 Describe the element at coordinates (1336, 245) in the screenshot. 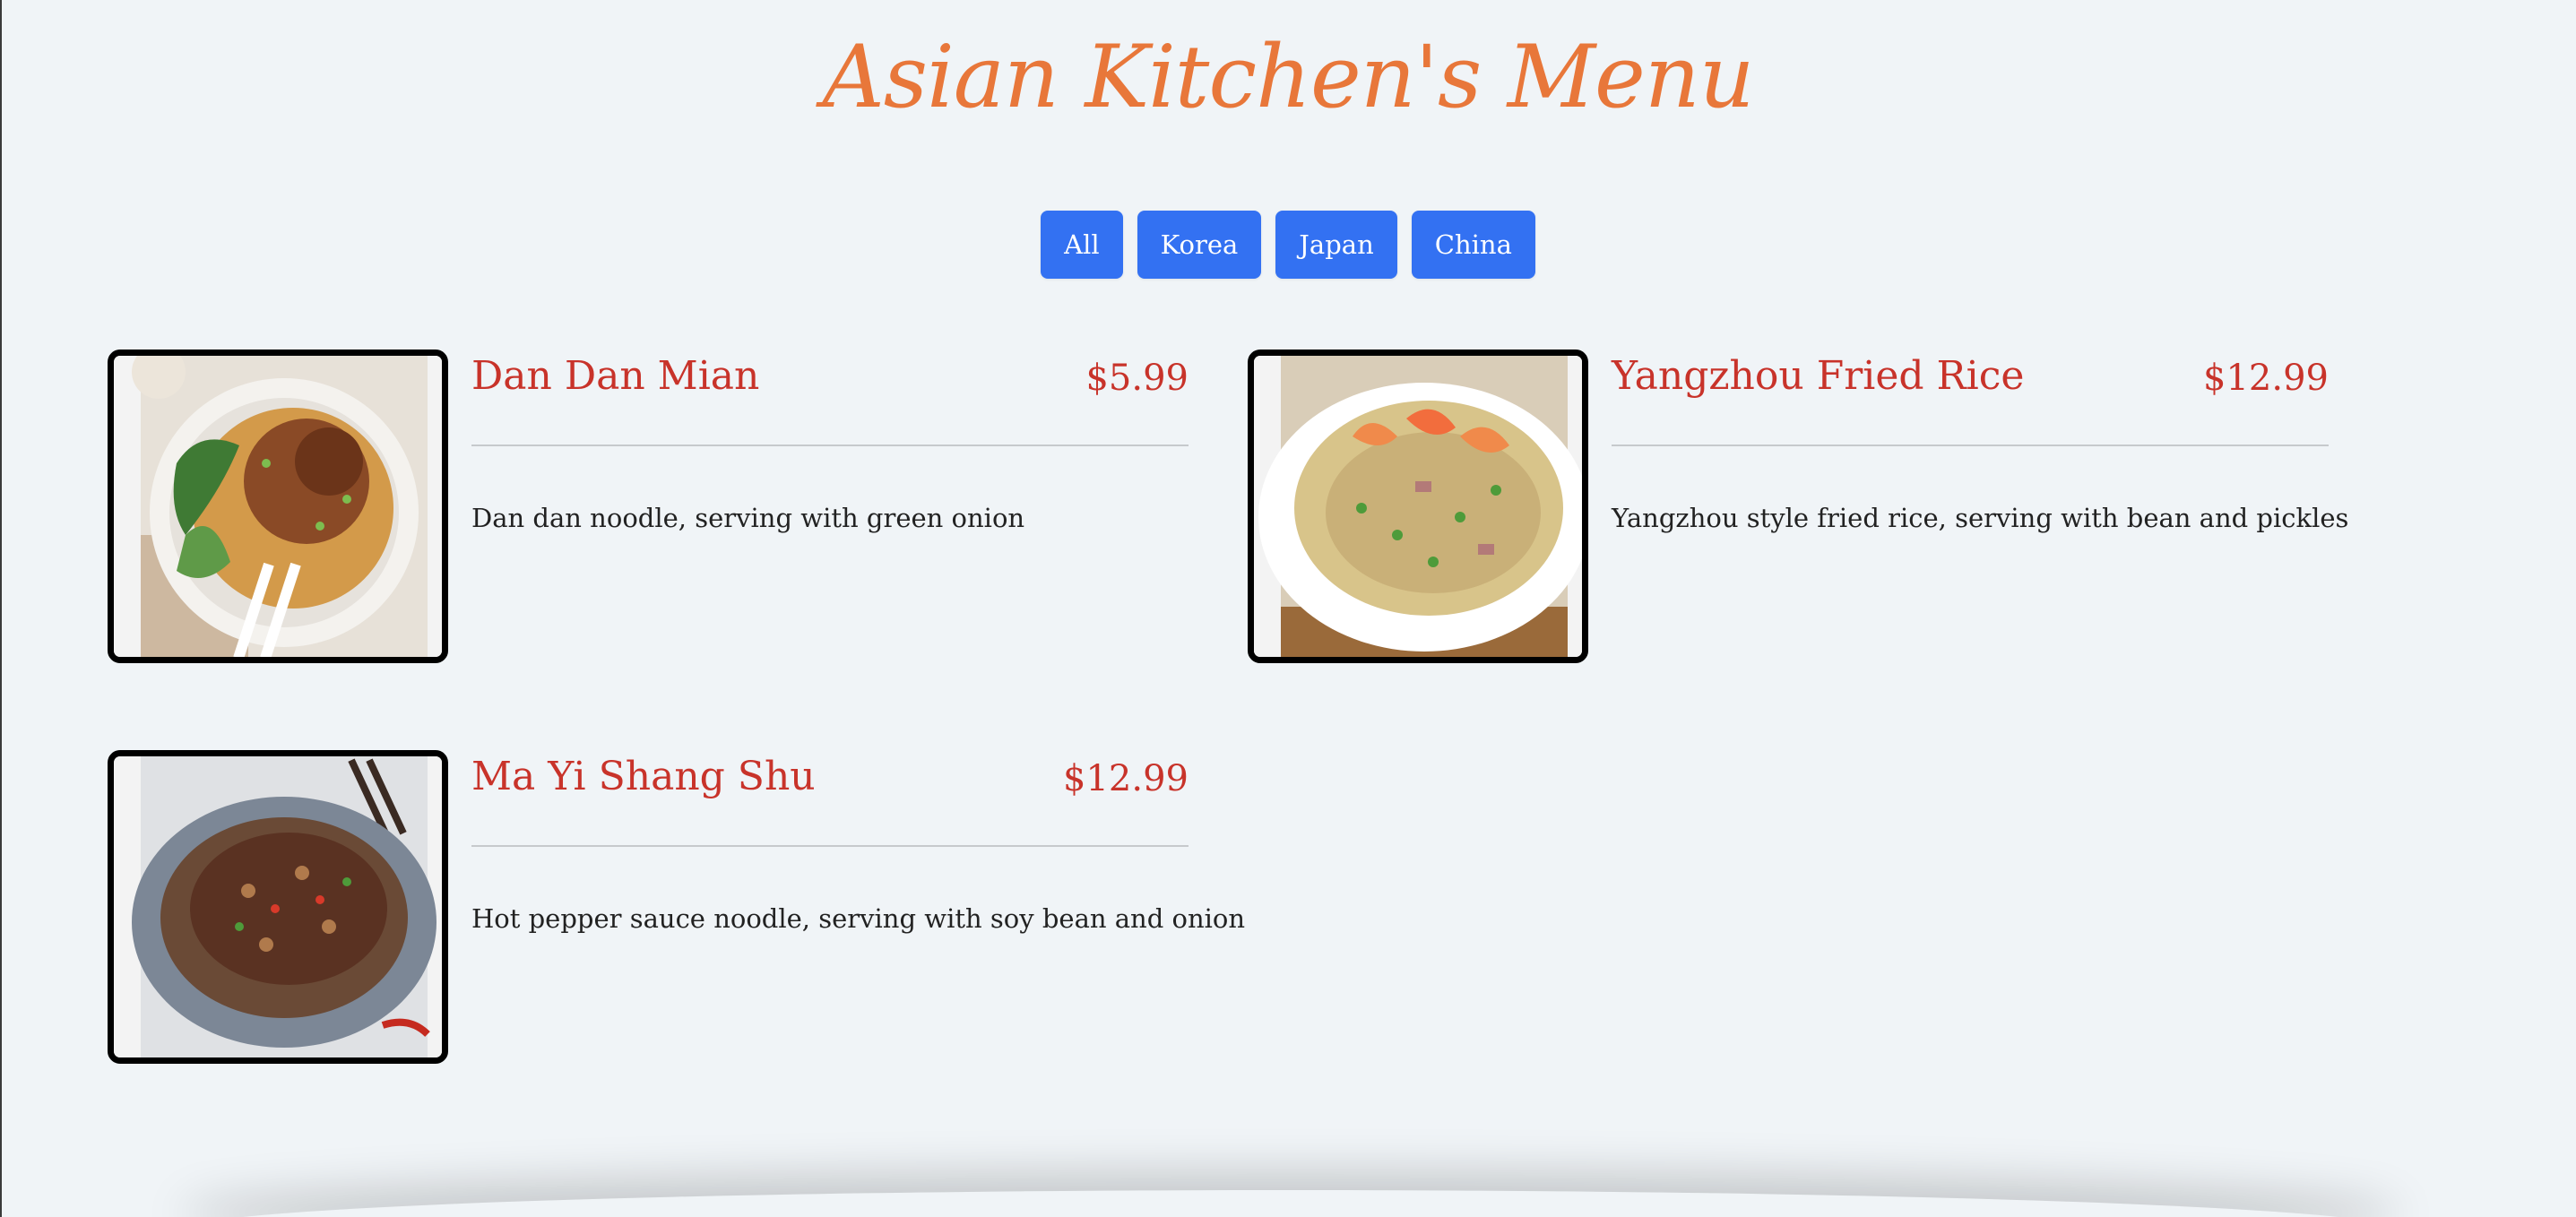

I see `filter-japan-button: Japan` at that location.